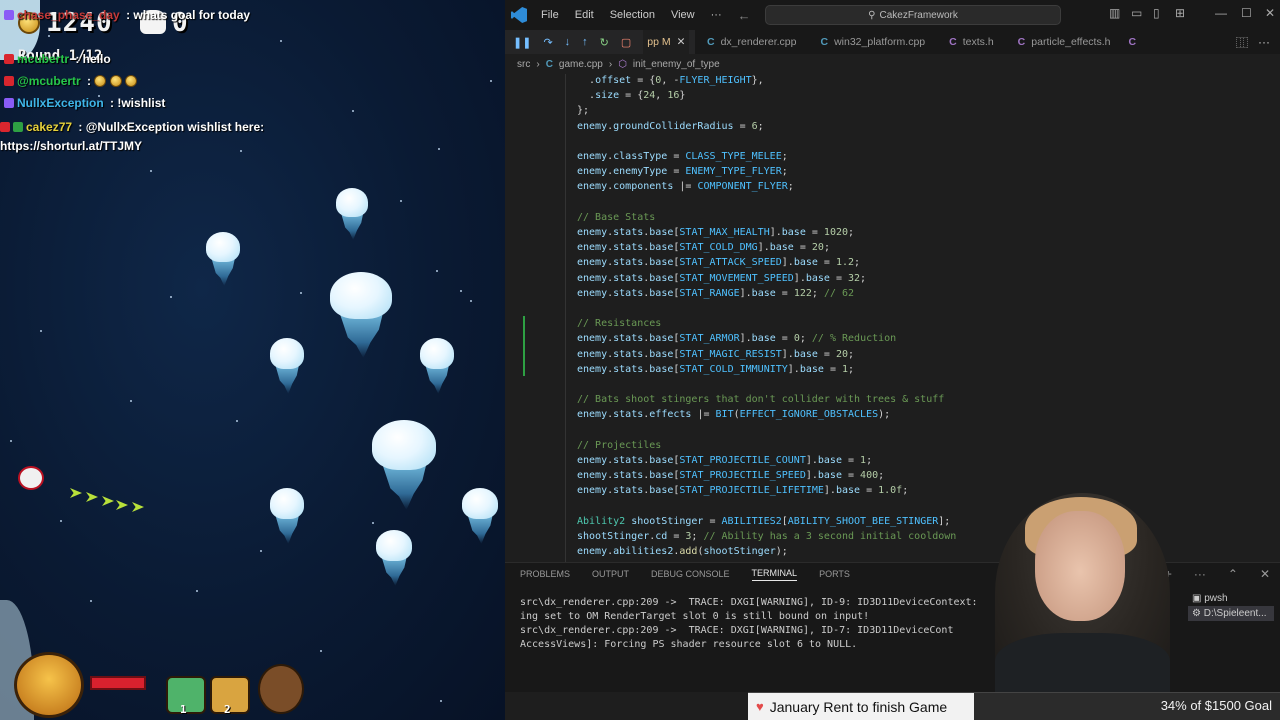  Describe the element at coordinates (1265, 574) in the screenshot. I see `close-panel-icon: ✕` at that location.